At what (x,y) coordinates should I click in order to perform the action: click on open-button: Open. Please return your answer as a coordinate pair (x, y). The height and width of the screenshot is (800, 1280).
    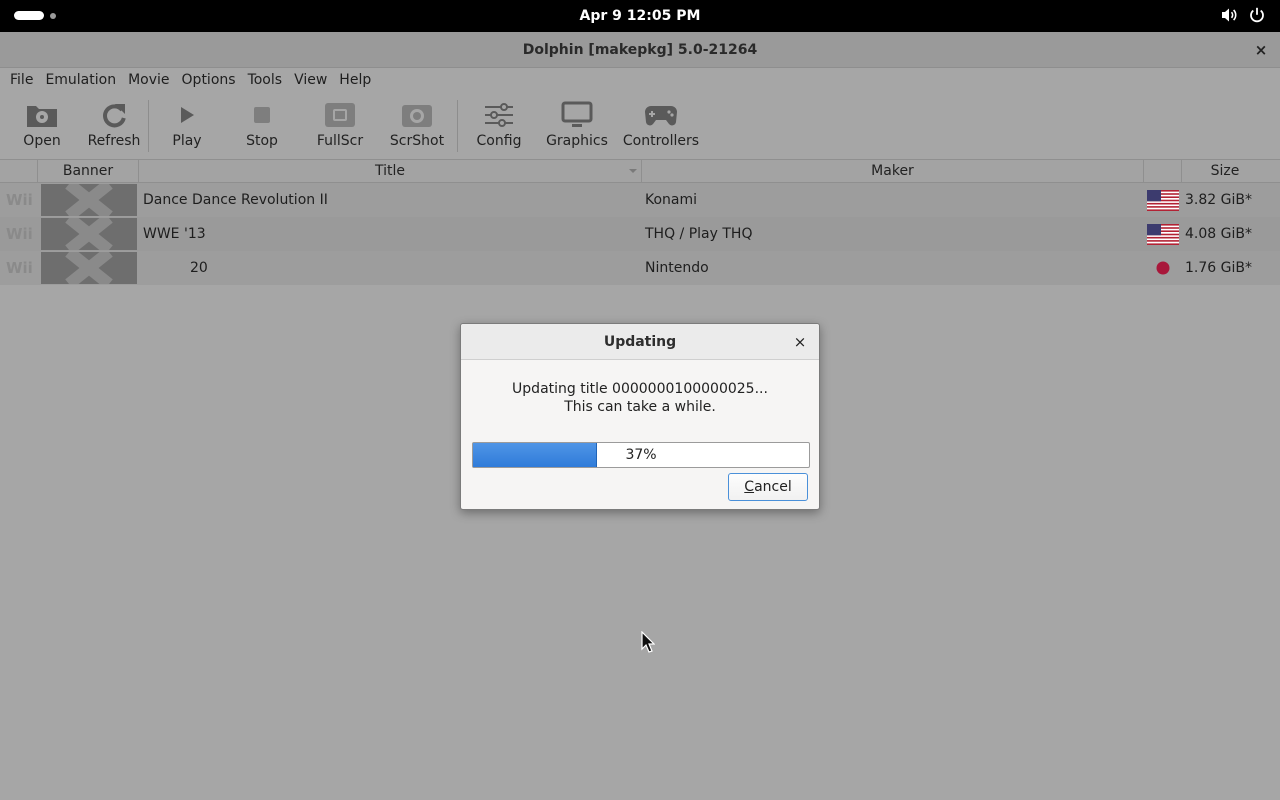
    Looking at the image, I should click on (42, 126).